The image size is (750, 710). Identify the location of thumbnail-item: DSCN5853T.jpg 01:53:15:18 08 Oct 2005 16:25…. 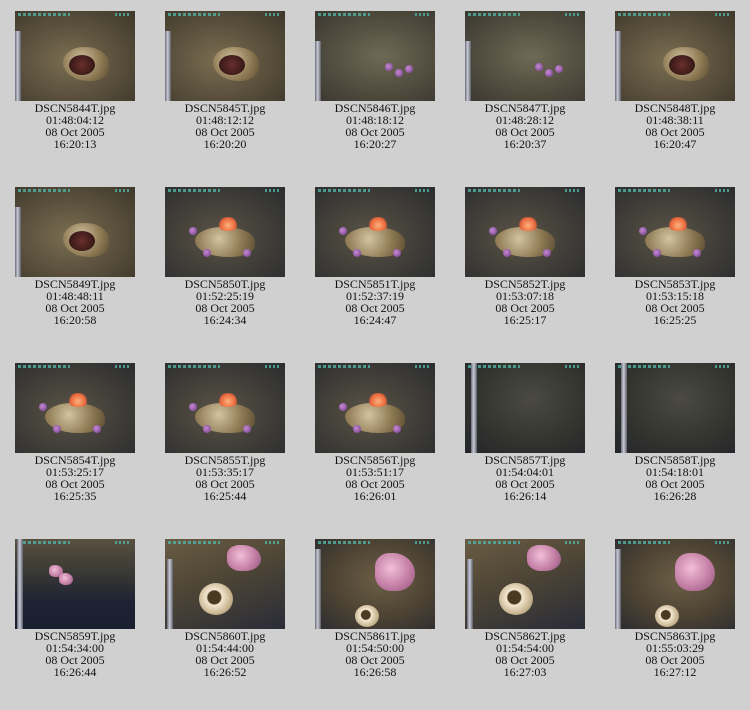
(675, 256).